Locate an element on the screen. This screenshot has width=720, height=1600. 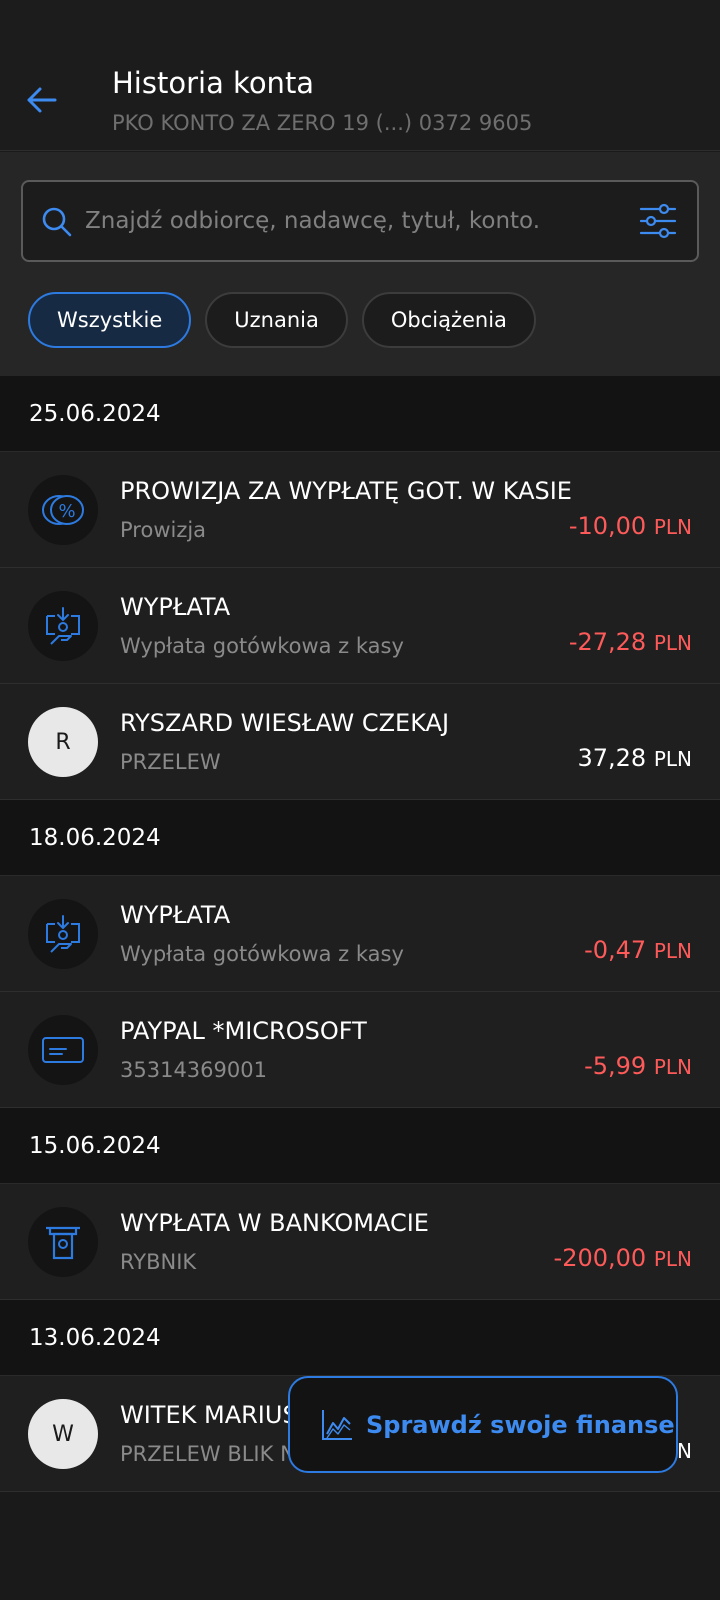
arrow-left-icon is located at coordinates (42, 100).